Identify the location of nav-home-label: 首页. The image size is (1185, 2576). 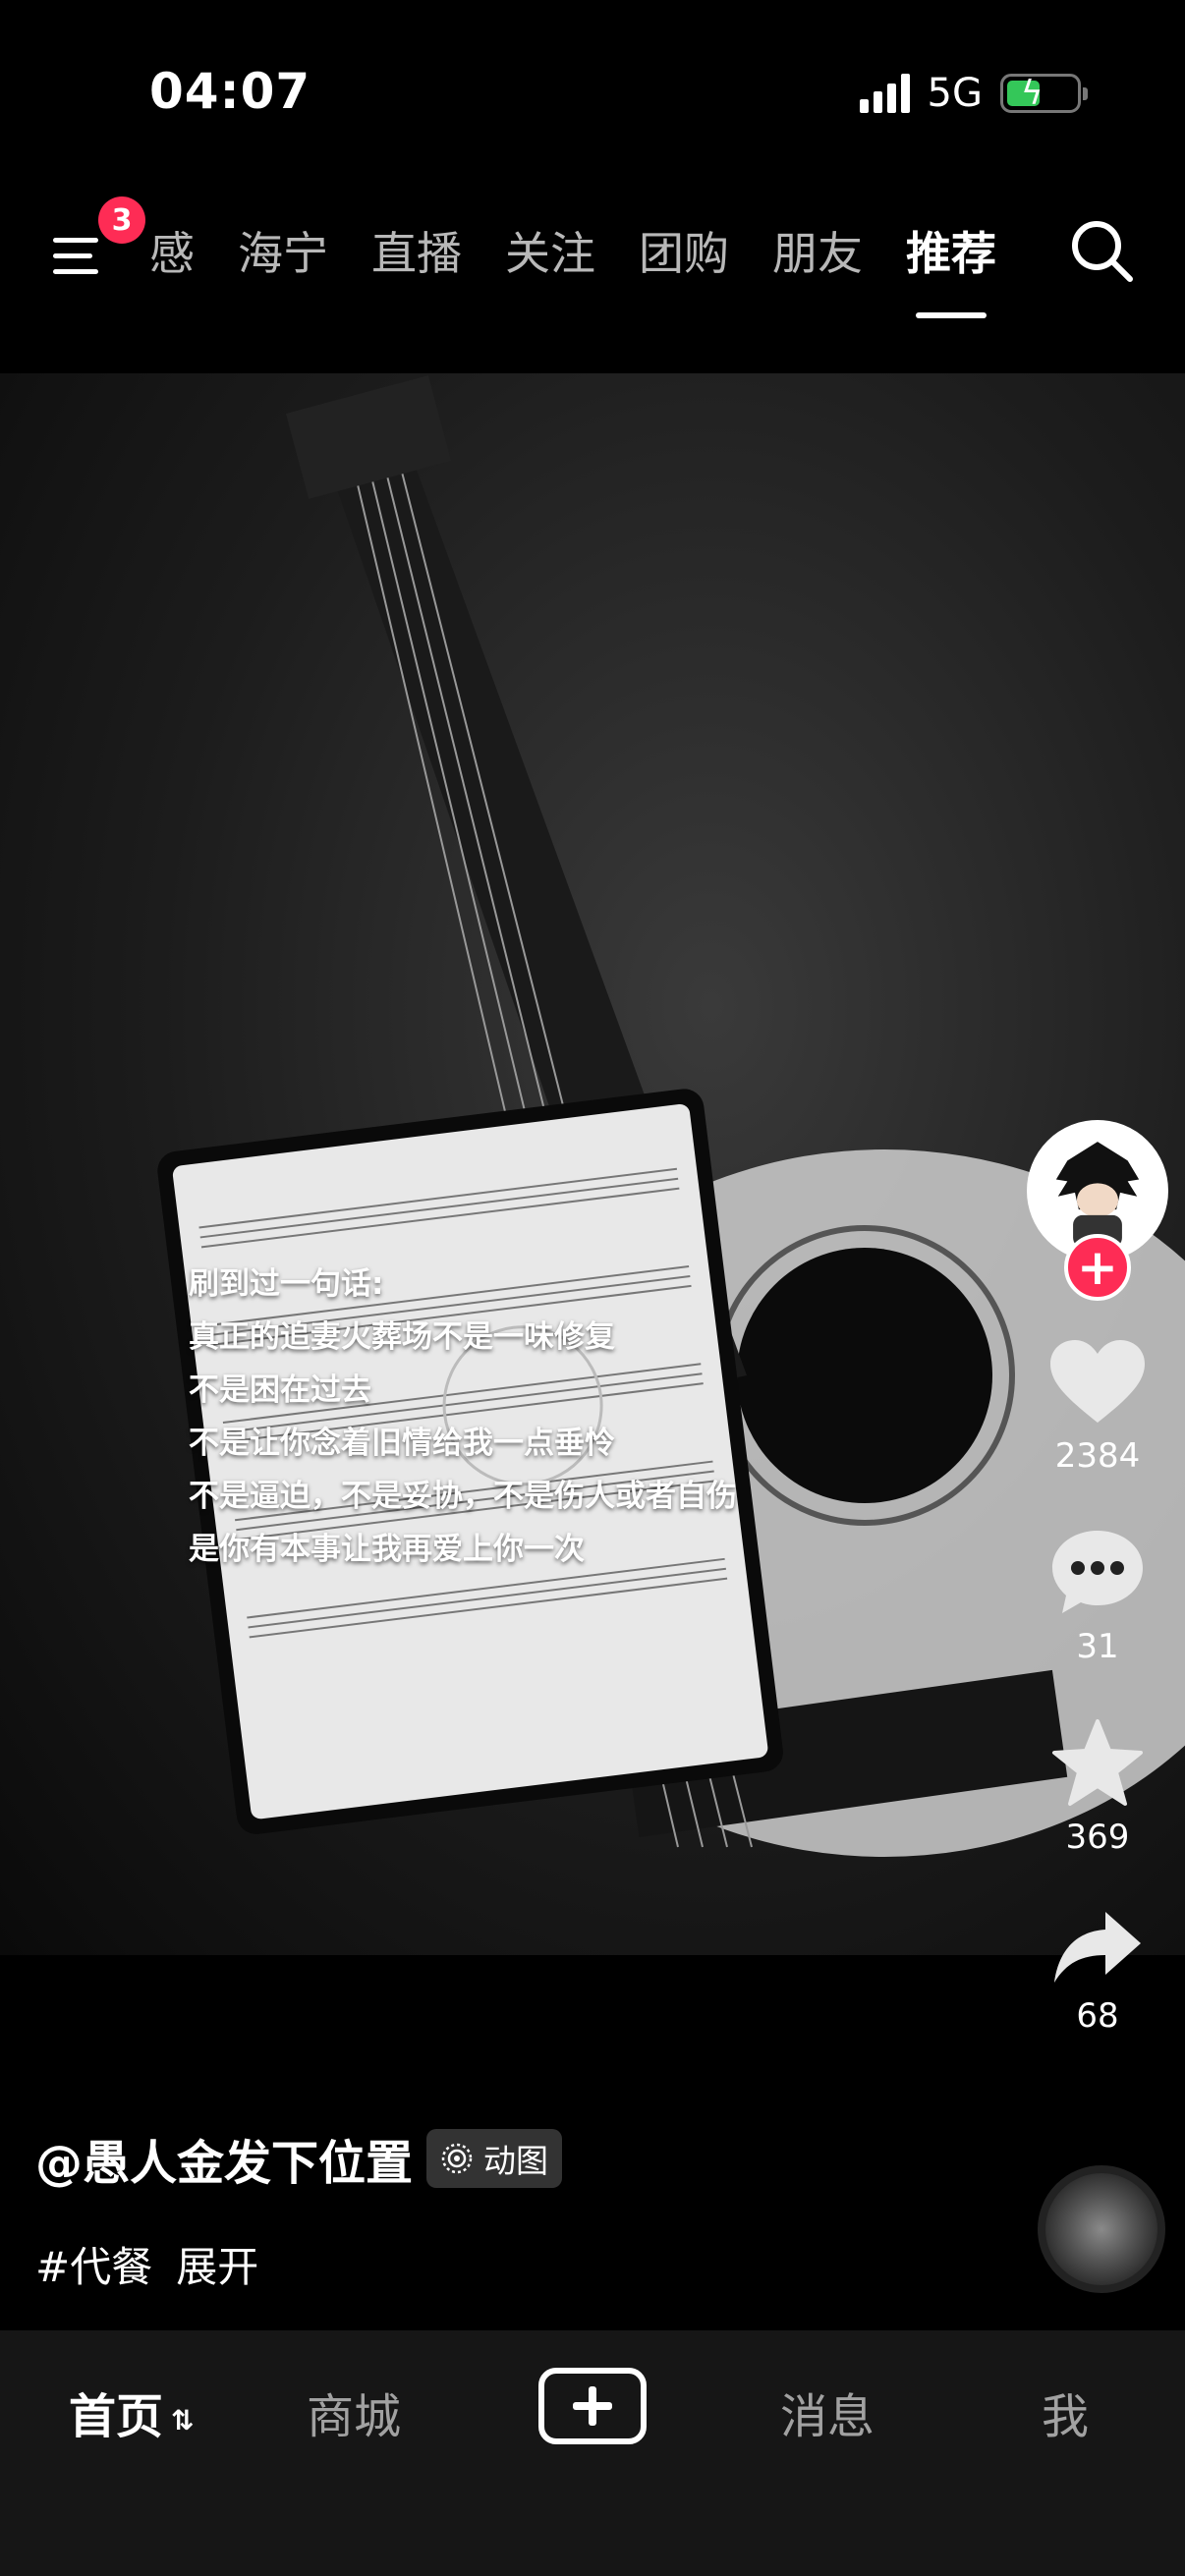
(117, 2416).